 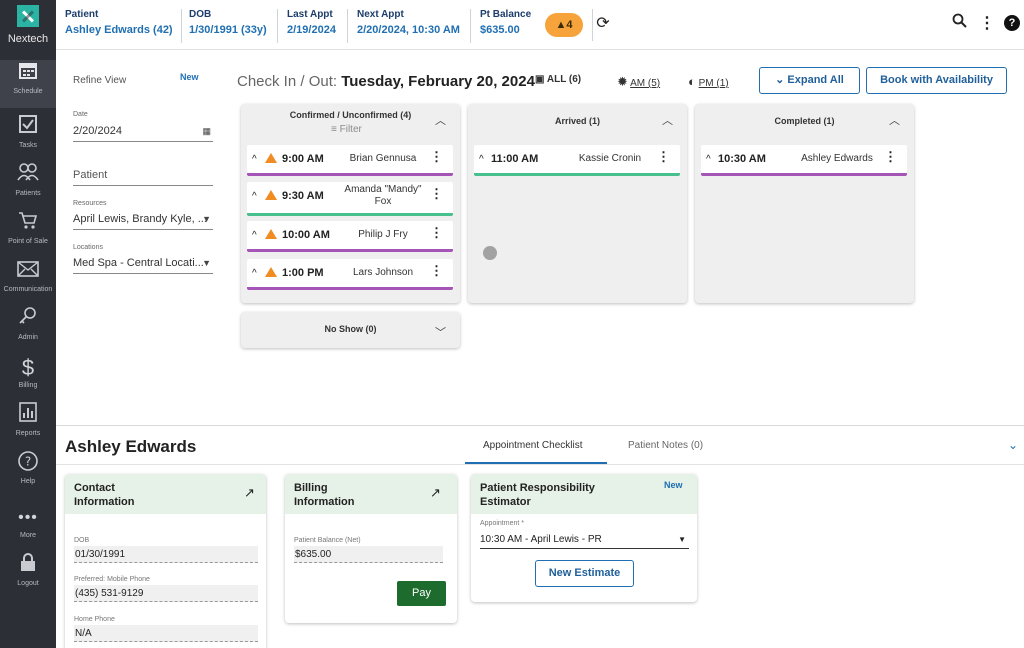 I want to click on nav-item-point-of-sale: Point of Sale, so click(x=28, y=234).